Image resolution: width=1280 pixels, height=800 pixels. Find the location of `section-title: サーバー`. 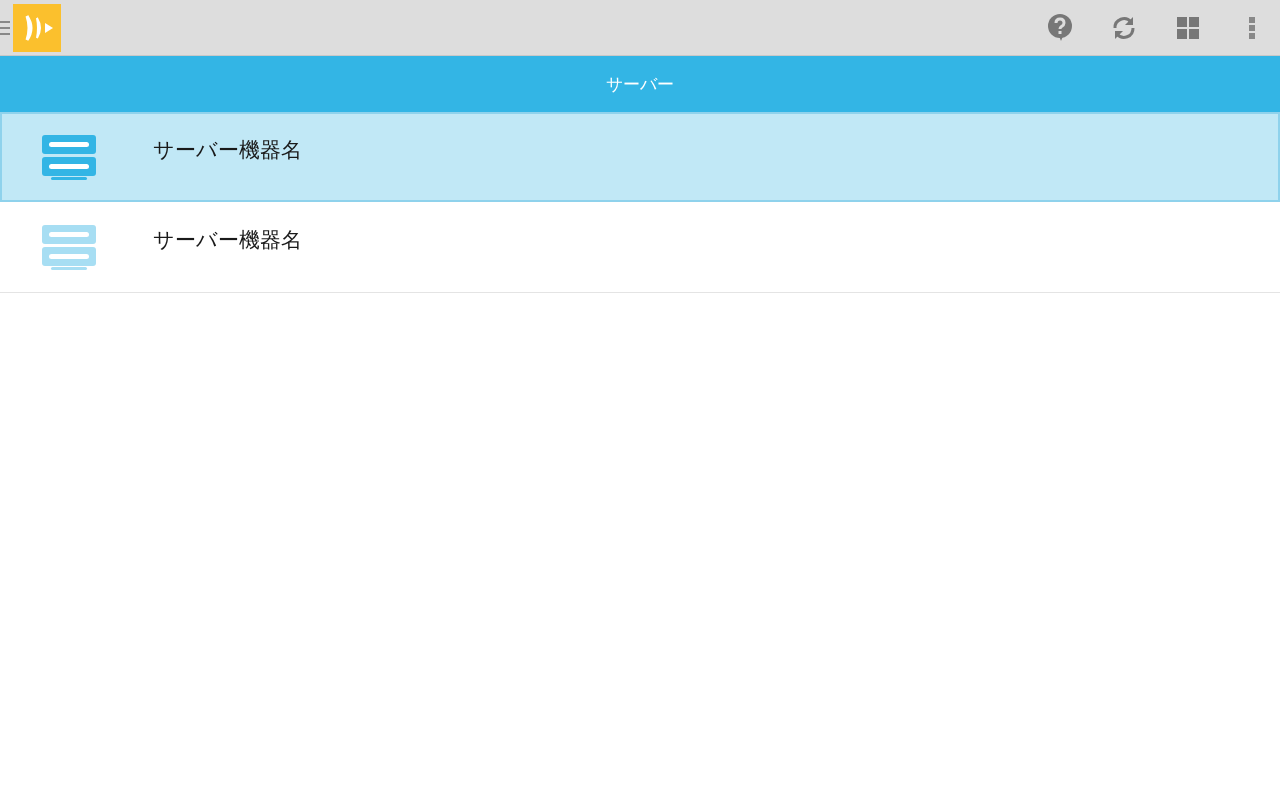

section-title: サーバー is located at coordinates (640, 84).